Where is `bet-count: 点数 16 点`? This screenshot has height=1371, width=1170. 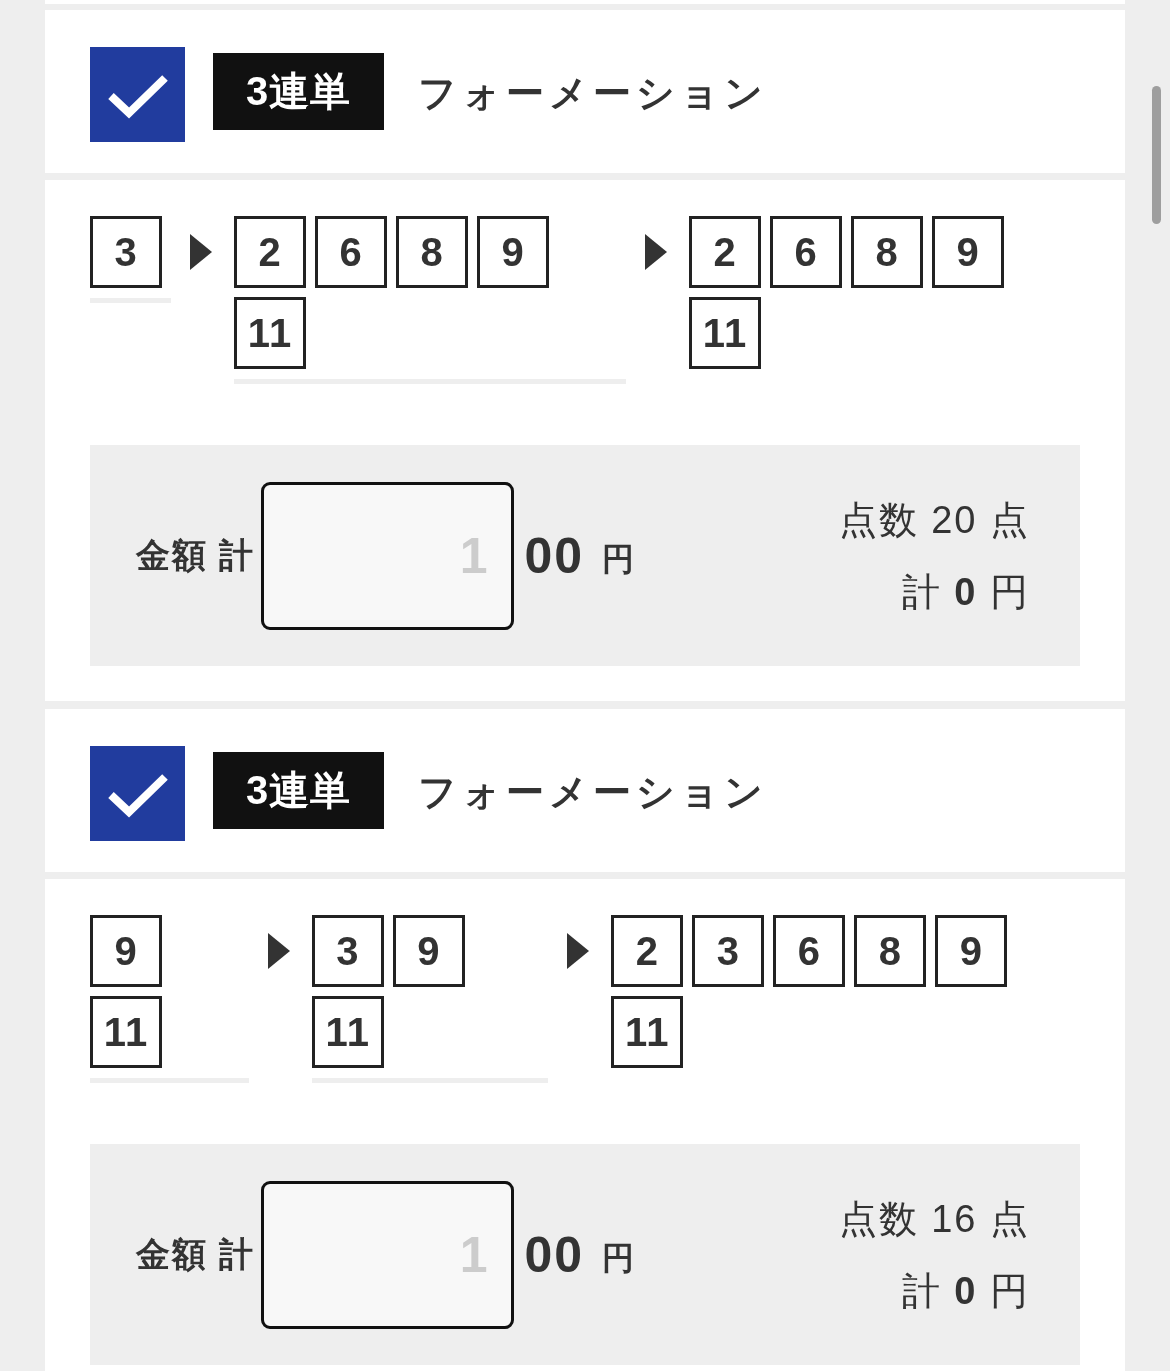 bet-count: 点数 16 点 is located at coordinates (934, 1219).